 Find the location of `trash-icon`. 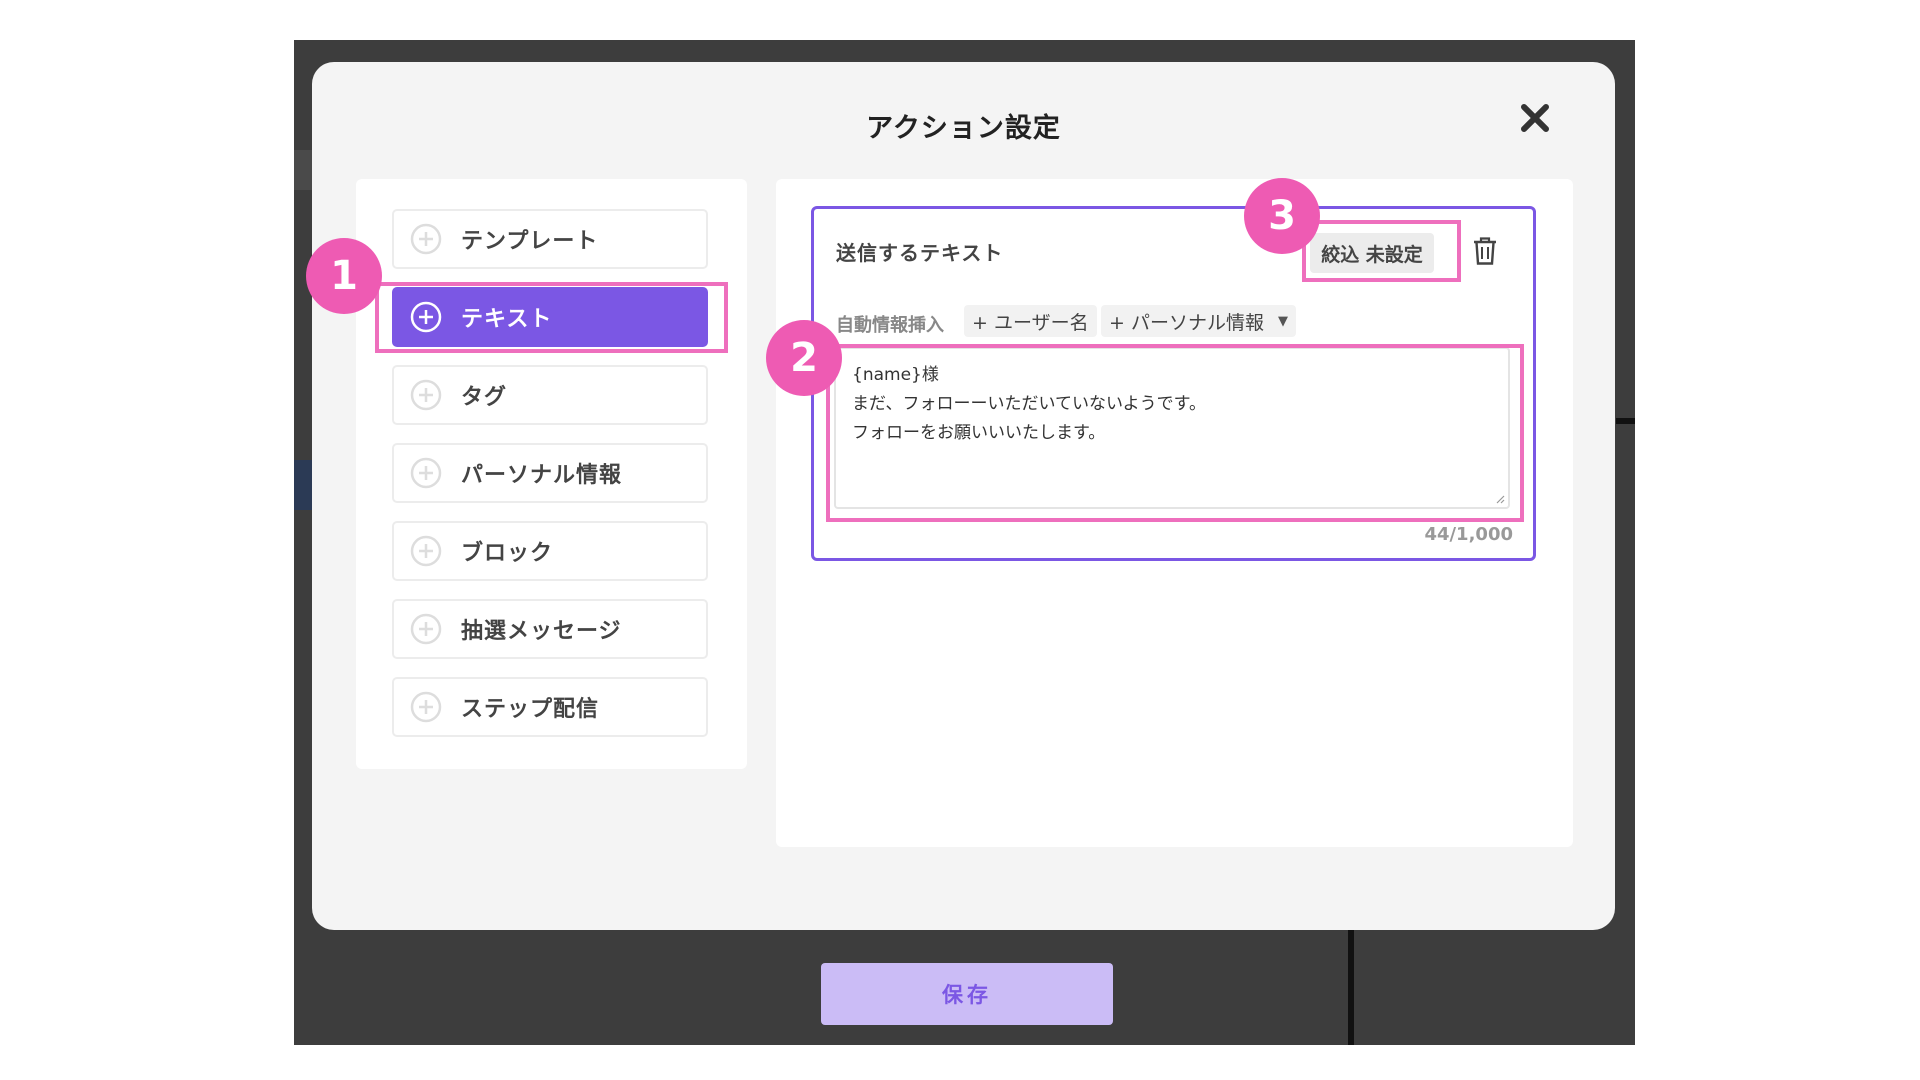

trash-icon is located at coordinates (1485, 251).